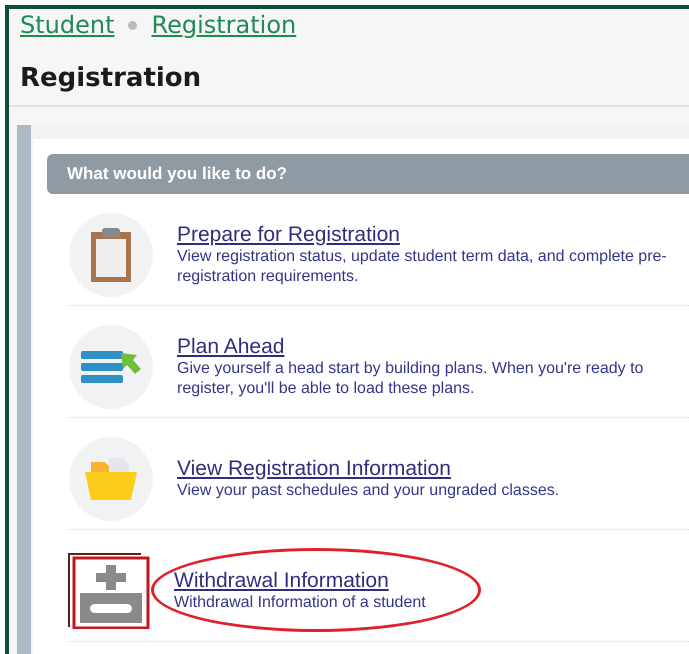 The height and width of the screenshot is (654, 689). I want to click on plus-minus-icon, so click(109, 590).